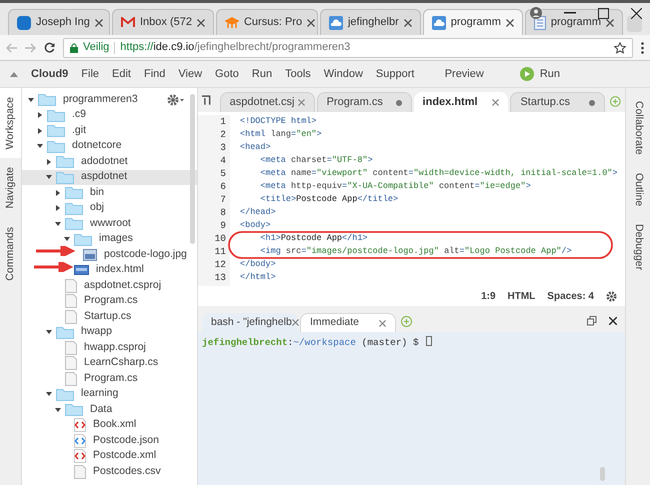  What do you see at coordinates (79, 130) in the screenshot?
I see `file-name: .git` at bounding box center [79, 130].